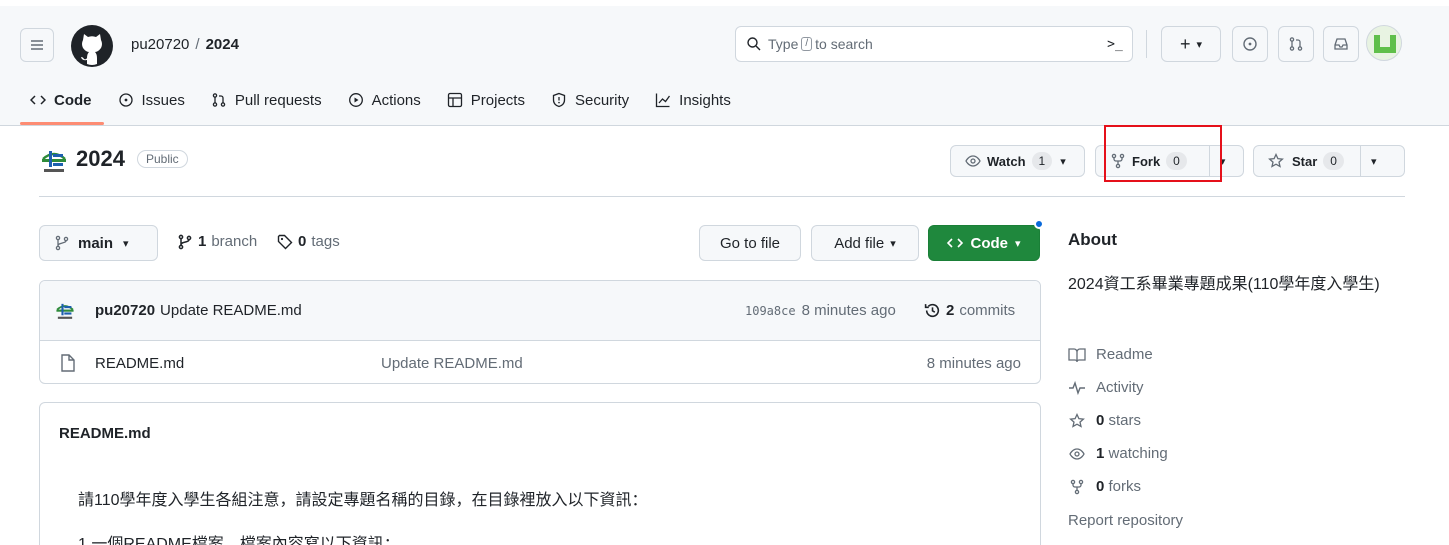 This screenshot has height=545, width=1449. I want to click on forks-text: 0 forks, so click(1118, 486).